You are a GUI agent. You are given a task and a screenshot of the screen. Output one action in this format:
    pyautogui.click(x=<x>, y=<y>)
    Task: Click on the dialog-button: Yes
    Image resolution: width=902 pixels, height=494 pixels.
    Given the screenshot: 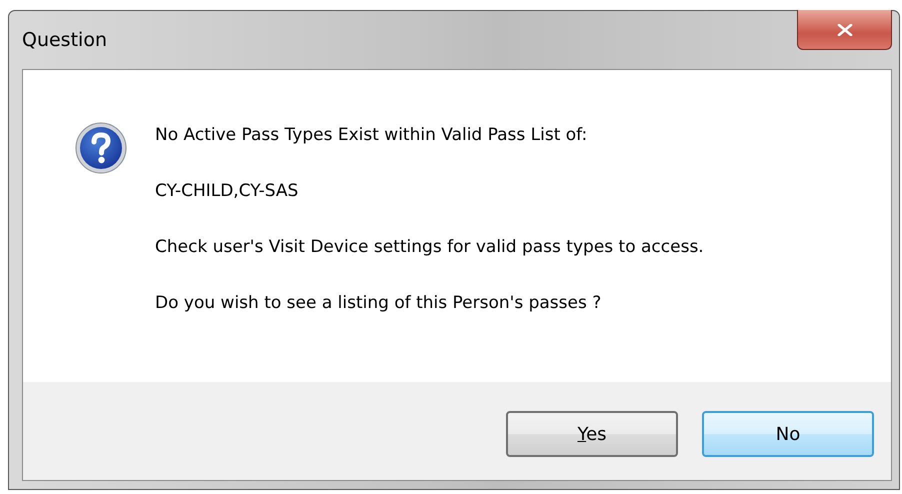 What is the action you would take?
    pyautogui.click(x=592, y=434)
    